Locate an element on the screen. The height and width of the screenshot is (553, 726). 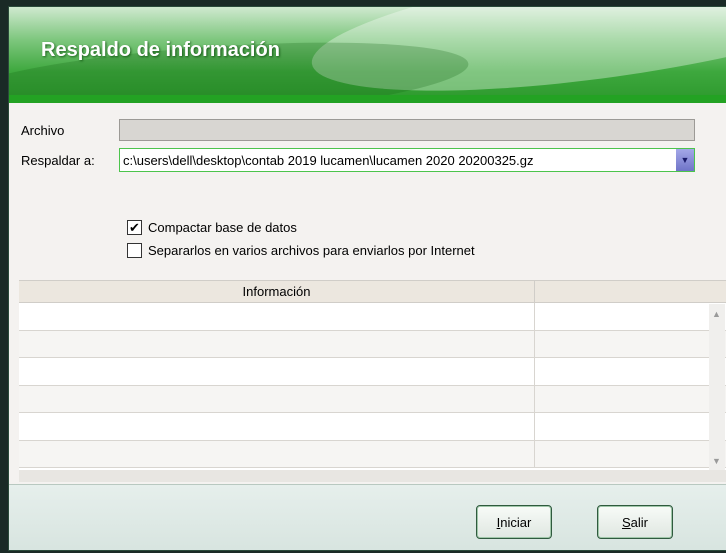
column-header-informacion: Información is located at coordinates (277, 291).